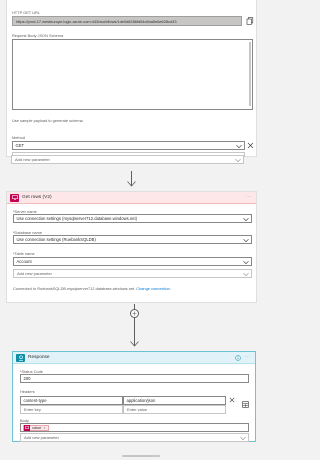 This screenshot has height=460, width=320. I want to click on headers-label: Headers, so click(27, 391).